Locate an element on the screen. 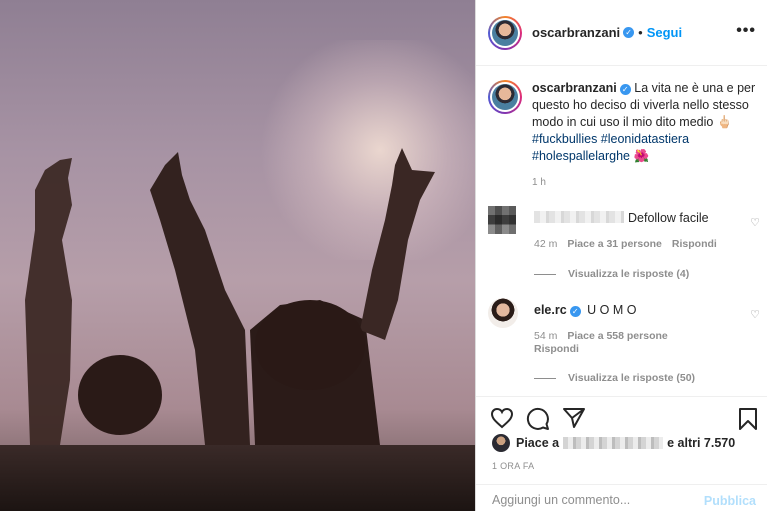 The width and height of the screenshot is (767, 511). view-replies-button: Visualizza le risposte (4) is located at coordinates (611, 274).